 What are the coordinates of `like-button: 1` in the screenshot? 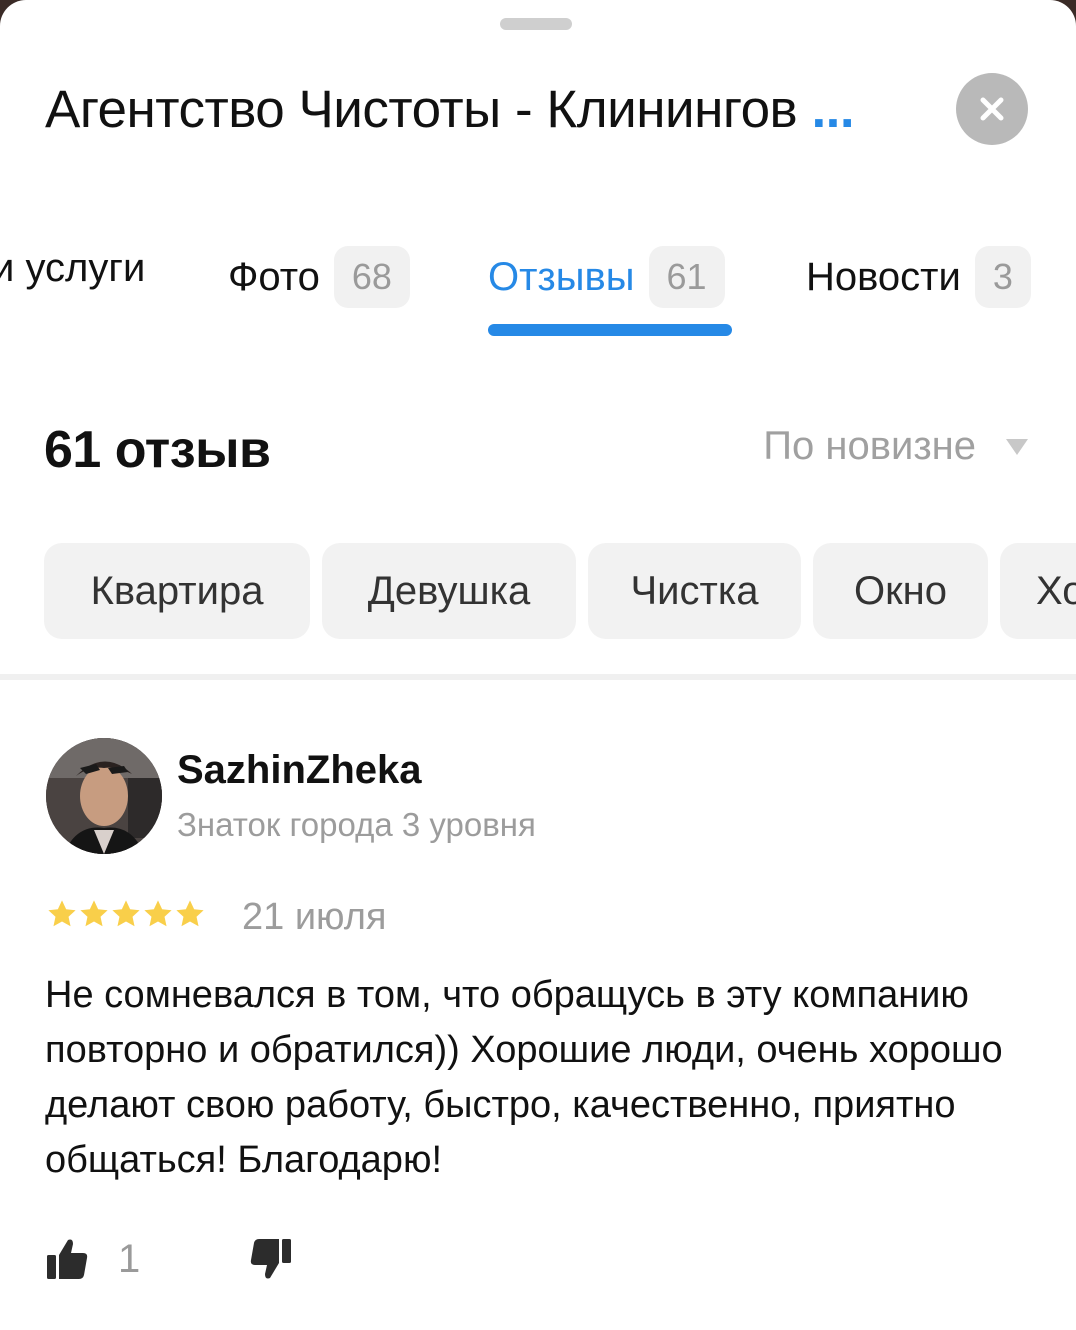 It's located at (92, 1259).